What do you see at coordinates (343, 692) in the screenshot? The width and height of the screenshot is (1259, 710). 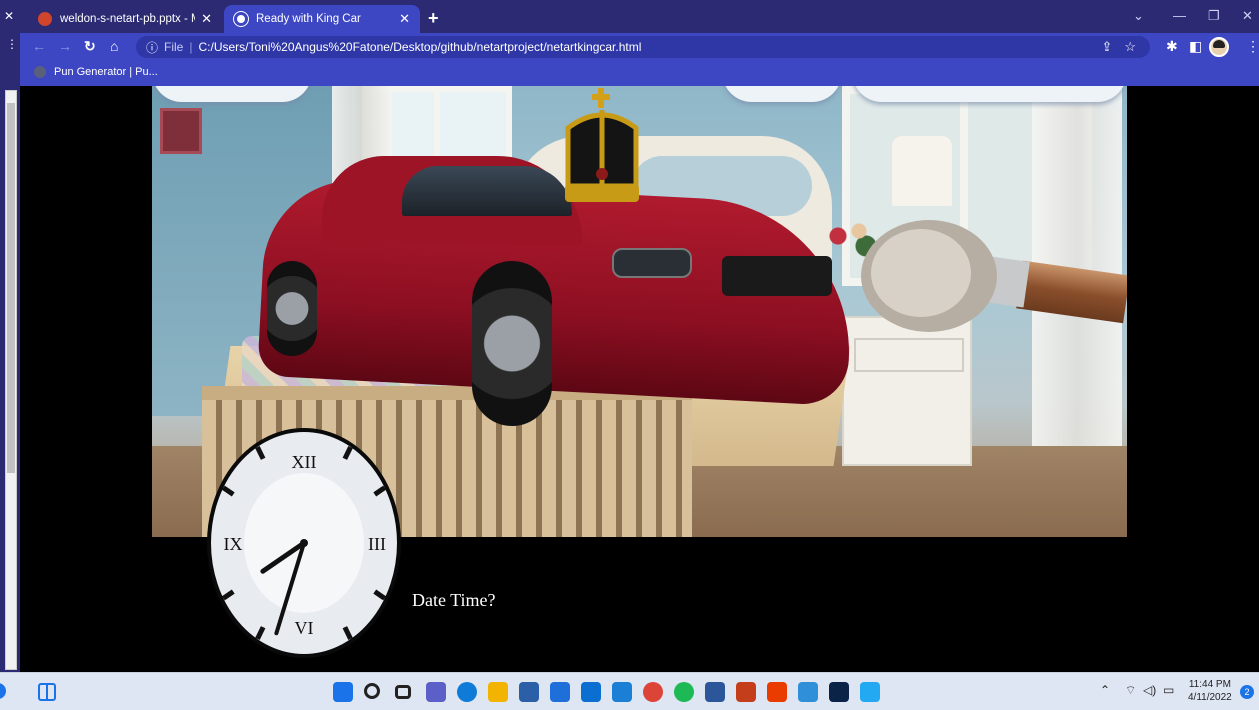 I see `start-icon` at bounding box center [343, 692].